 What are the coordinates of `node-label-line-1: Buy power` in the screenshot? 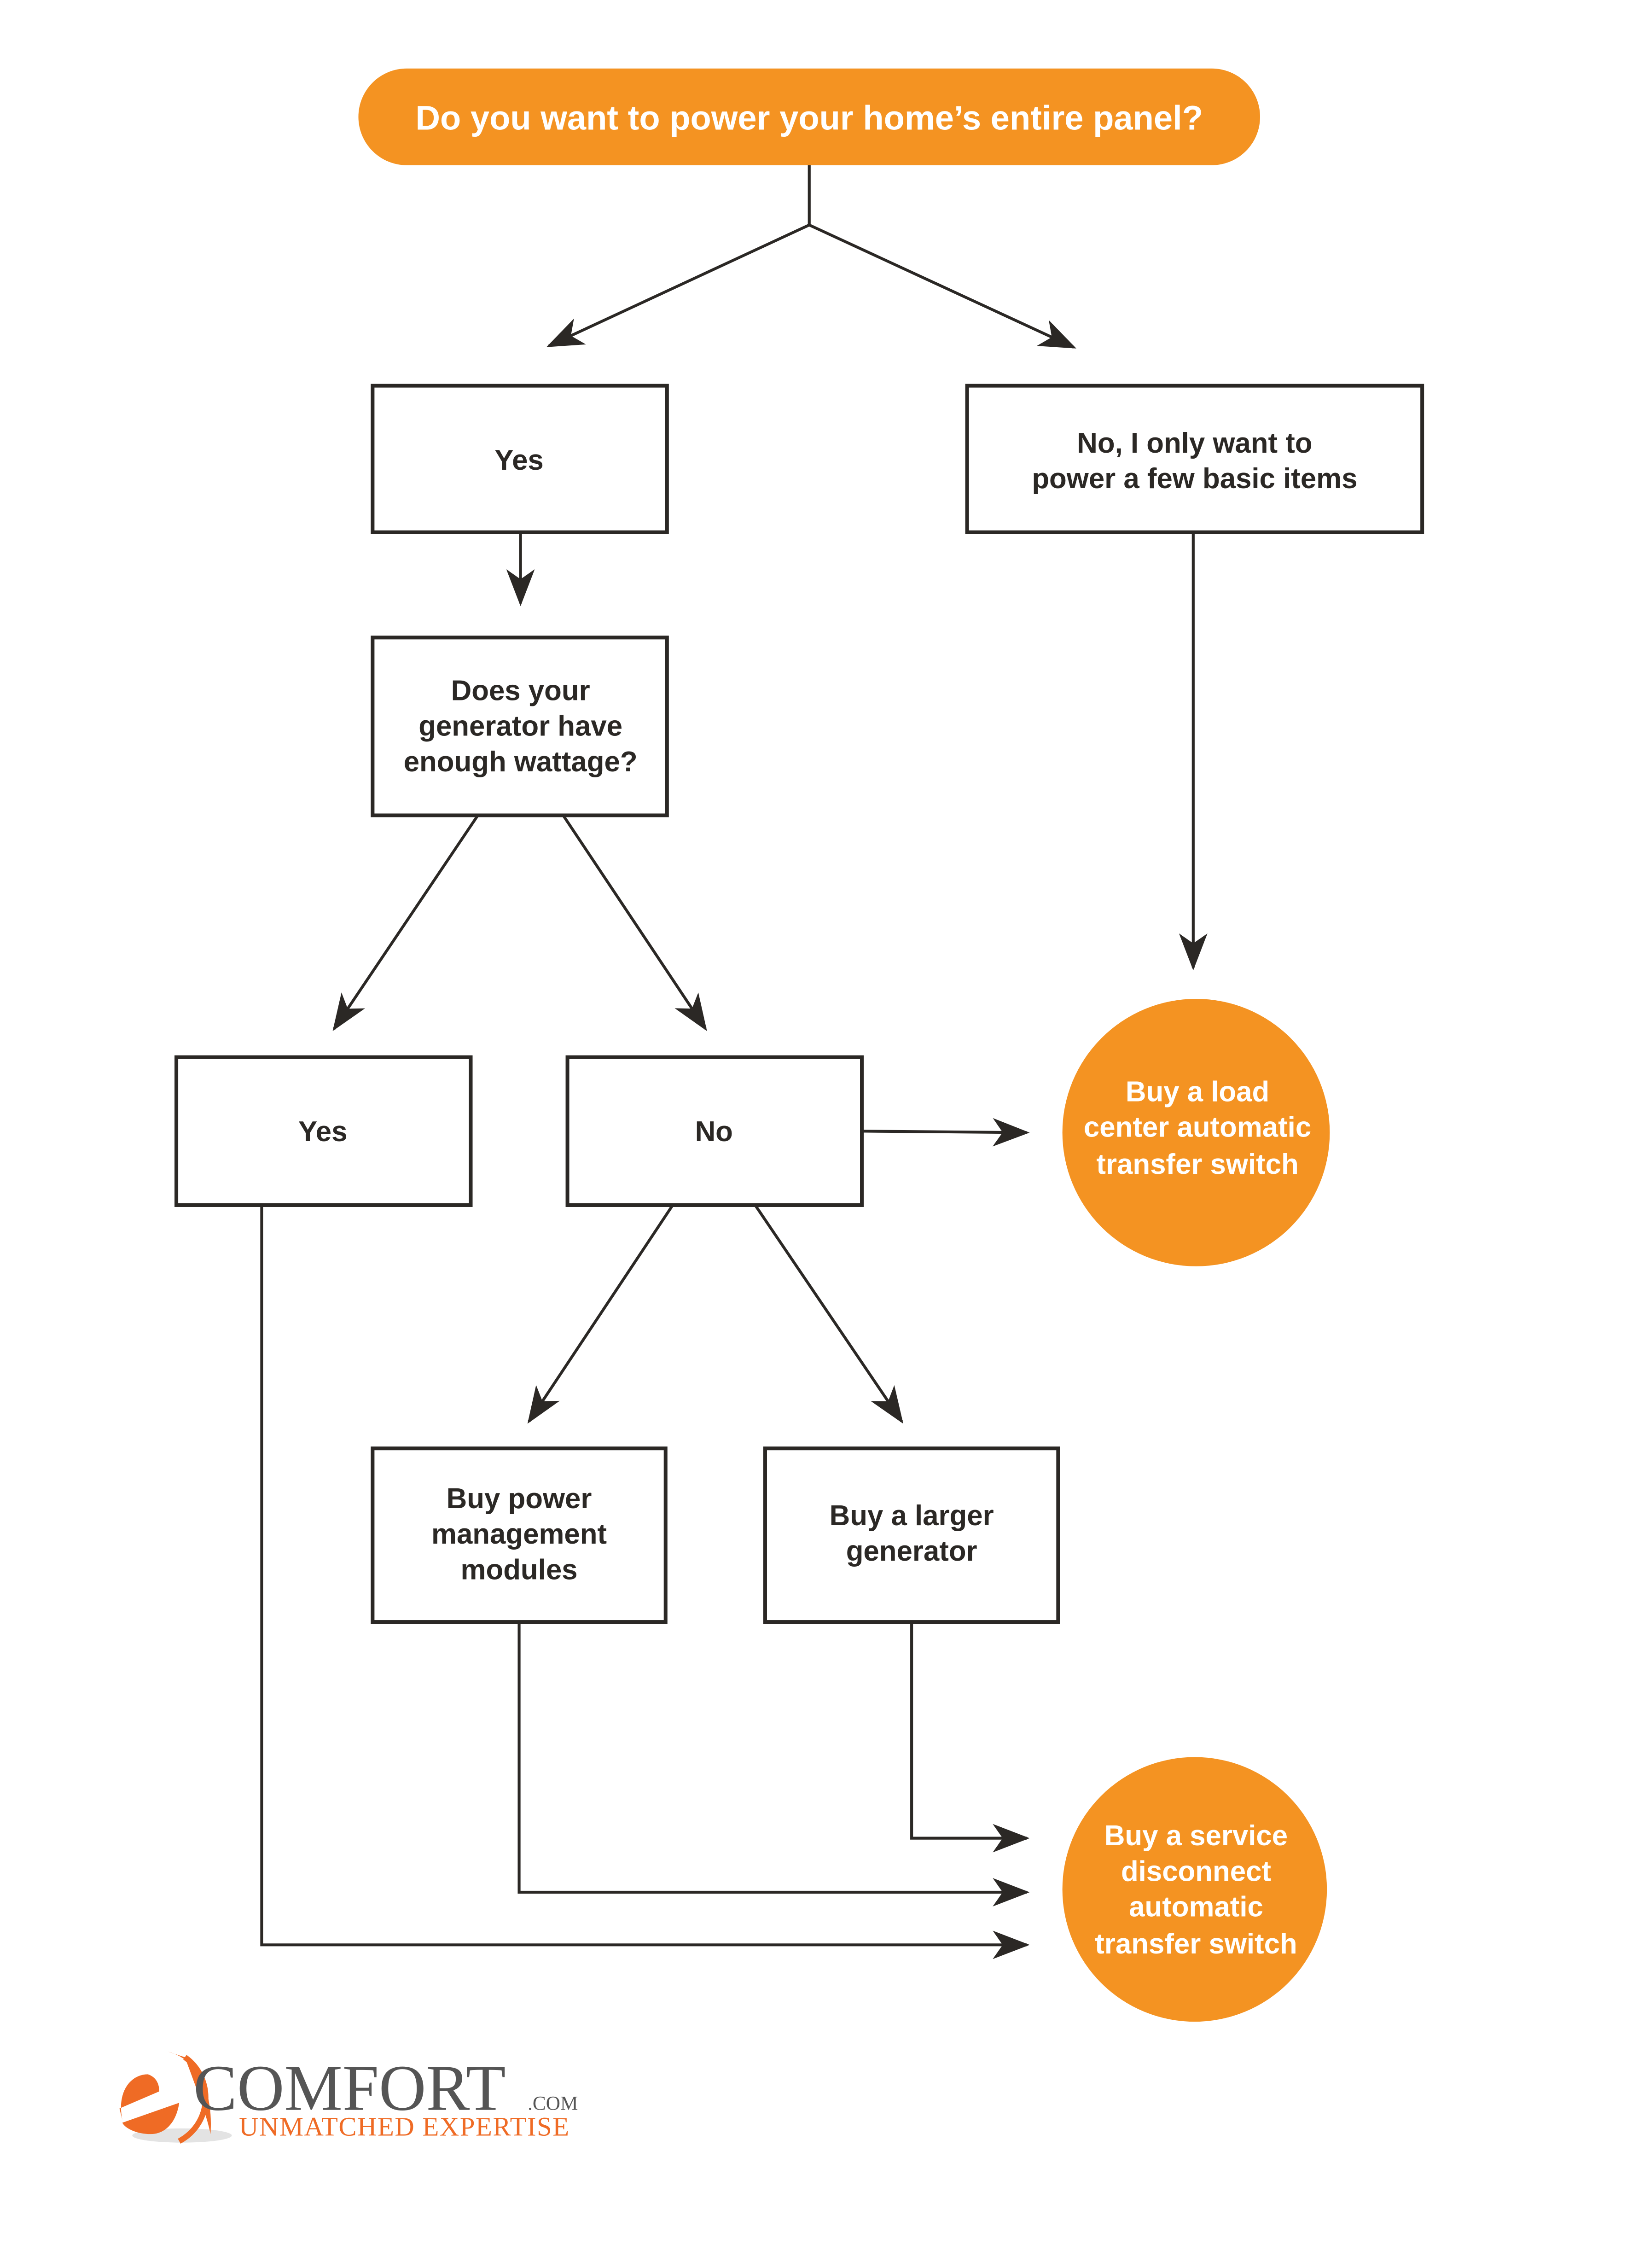 It's located at (519, 1499).